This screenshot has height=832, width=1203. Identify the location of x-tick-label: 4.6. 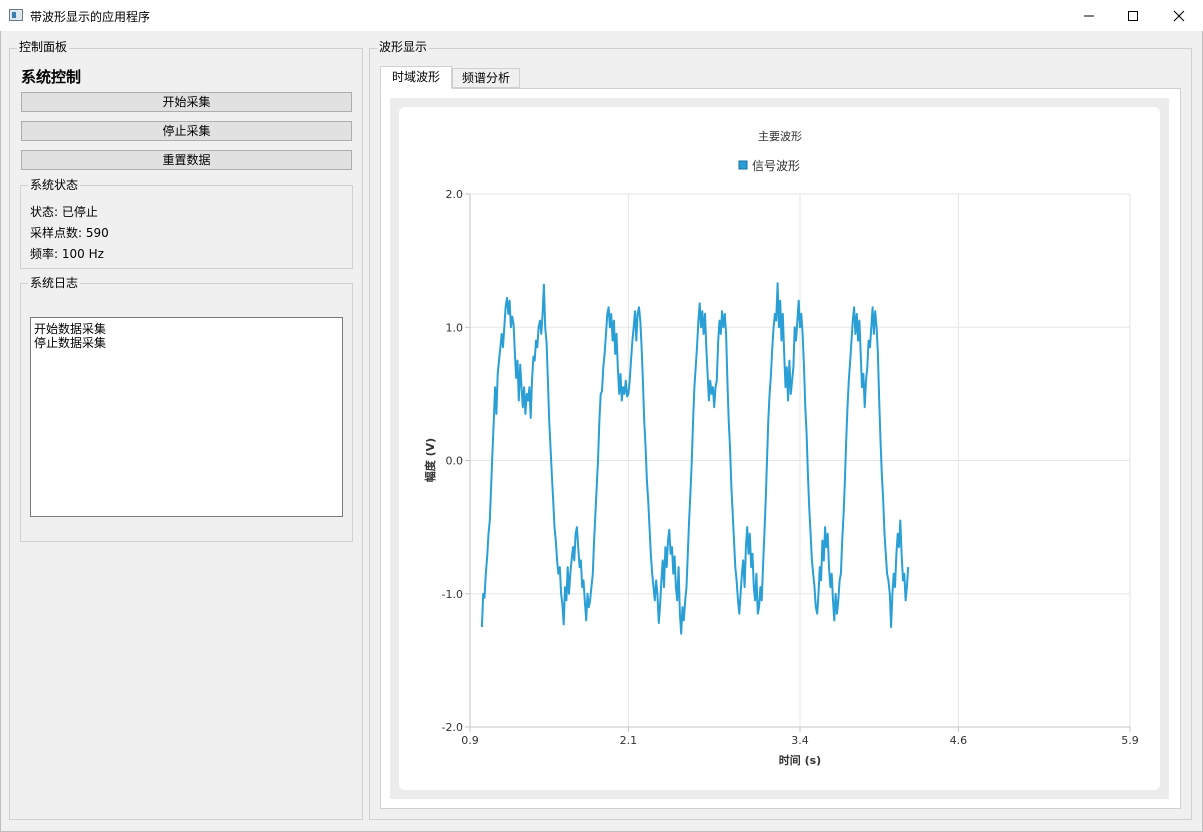
(959, 740).